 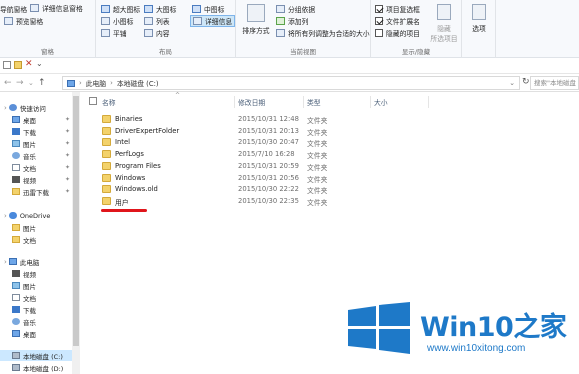 What do you see at coordinates (40, 155) in the screenshot?
I see `nav-item: 音乐 ✦` at bounding box center [40, 155].